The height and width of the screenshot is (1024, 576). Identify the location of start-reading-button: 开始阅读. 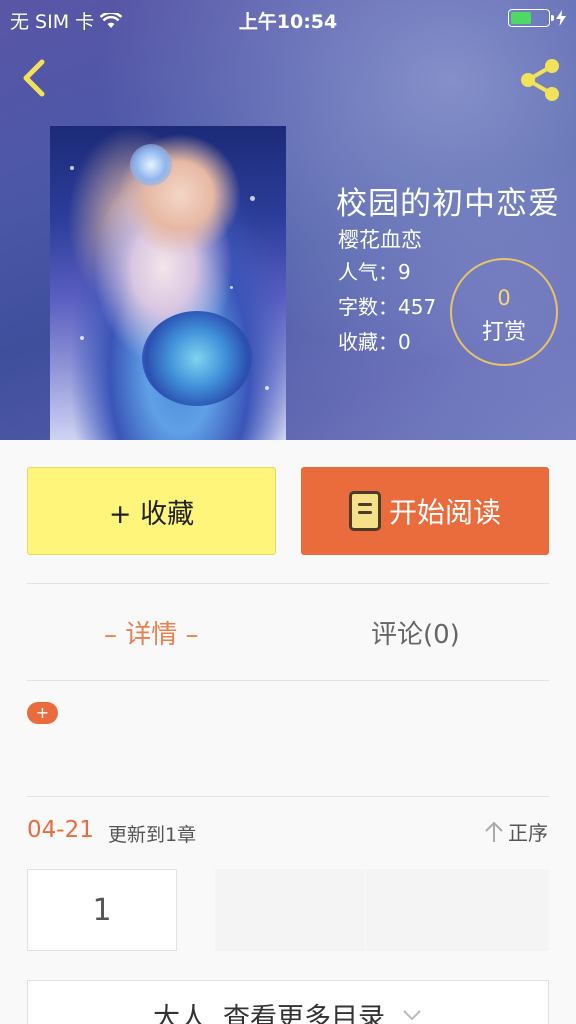
(425, 511).